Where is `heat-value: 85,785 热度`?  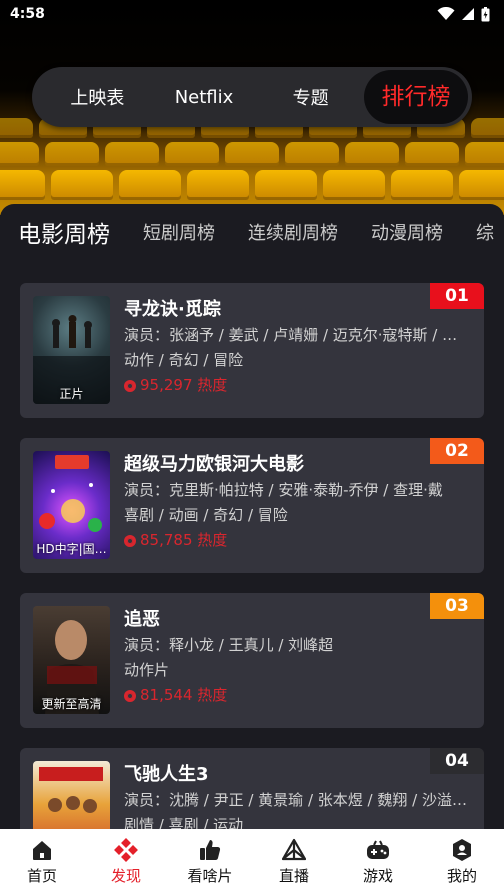
heat-value: 85,785 热度 is located at coordinates (184, 540).